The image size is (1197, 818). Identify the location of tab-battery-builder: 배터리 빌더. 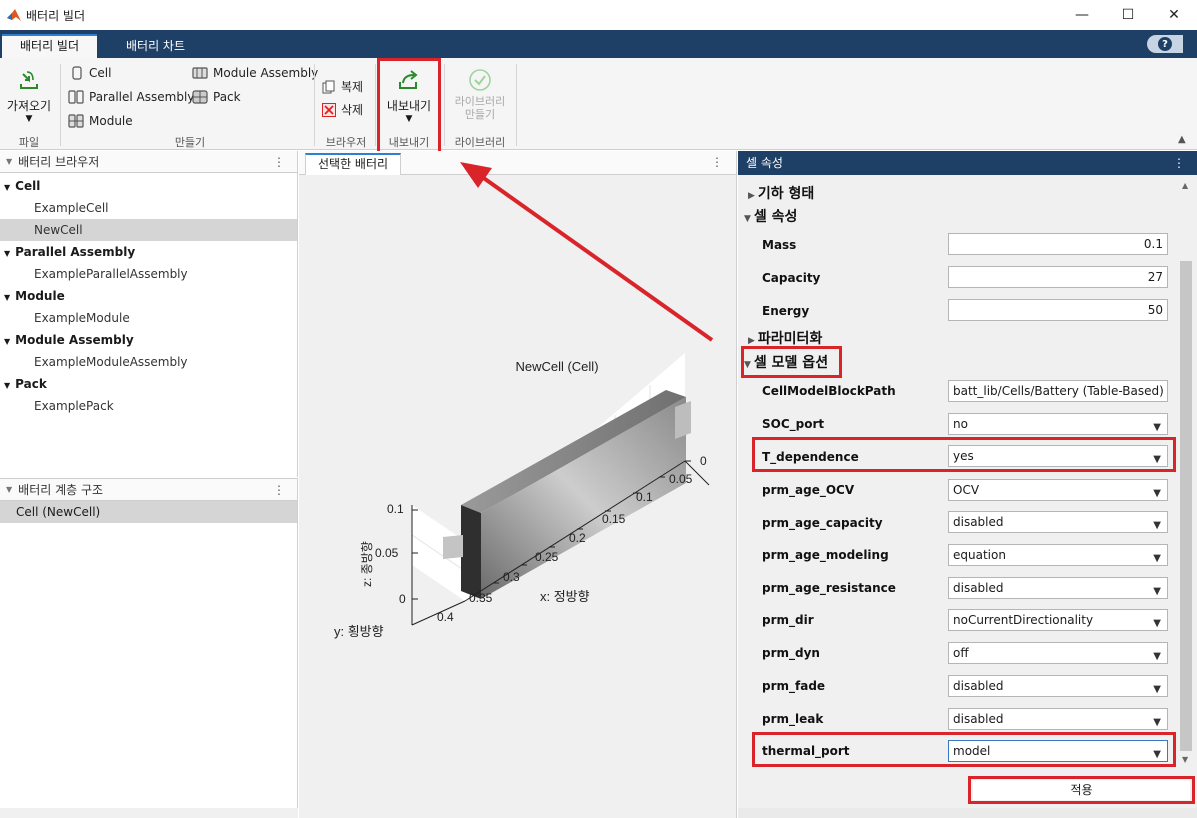
(50, 46).